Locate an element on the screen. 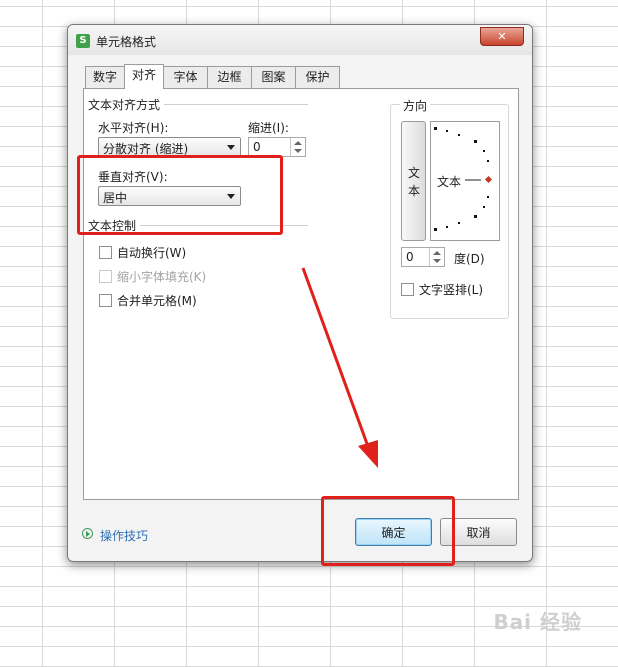 Image resolution: width=618 pixels, height=667 pixels. degree-label: 度(D) is located at coordinates (469, 259).